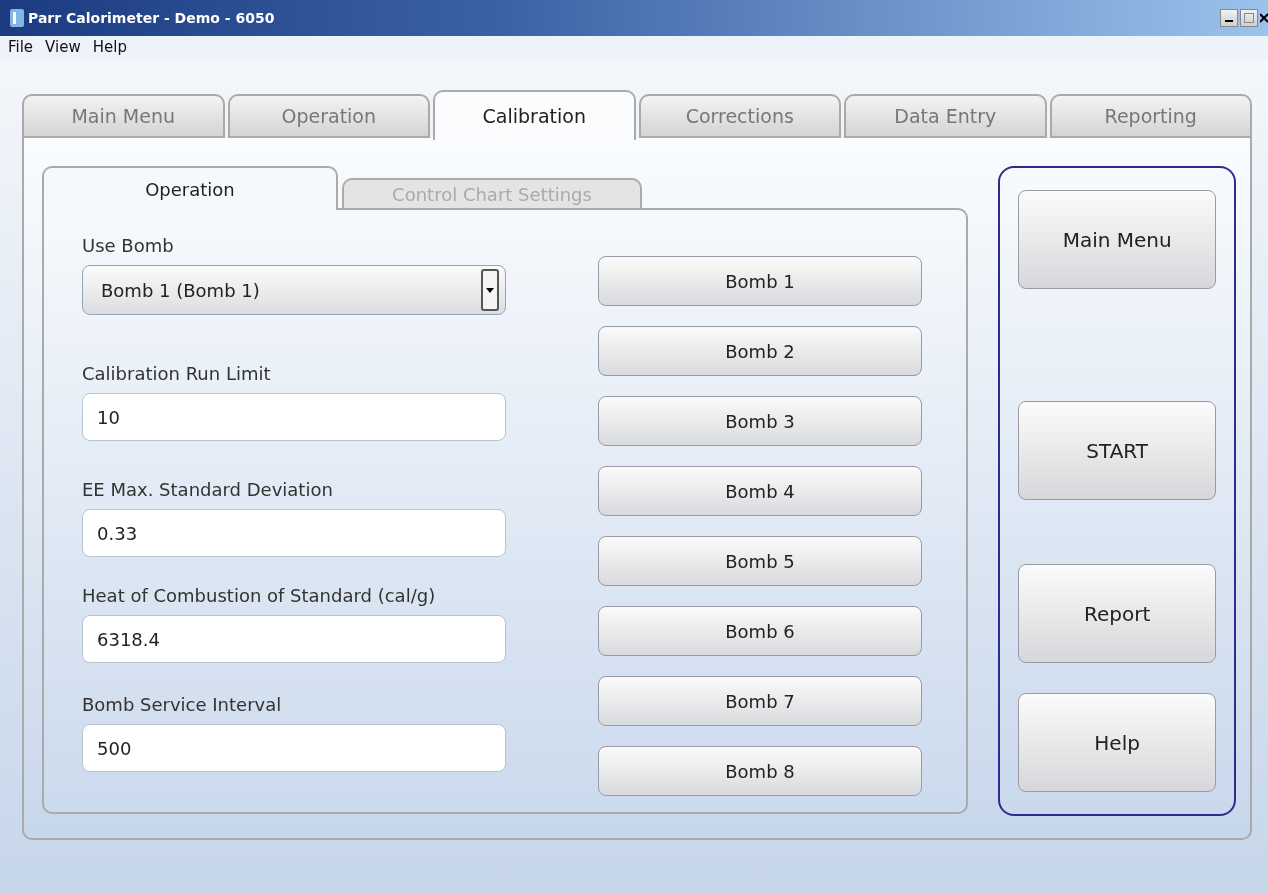 The width and height of the screenshot is (1268, 894). Describe the element at coordinates (17, 18) in the screenshot. I see `app-logo-icon` at that location.